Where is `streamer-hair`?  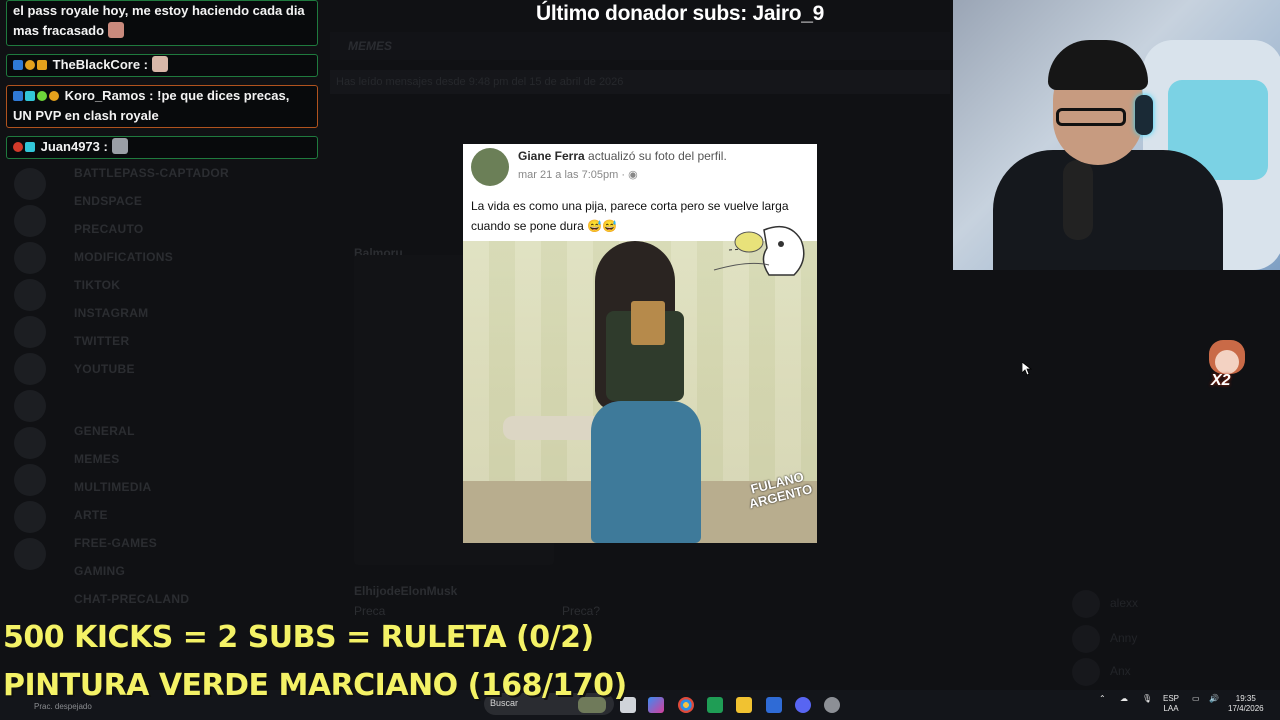 streamer-hair is located at coordinates (1098, 65).